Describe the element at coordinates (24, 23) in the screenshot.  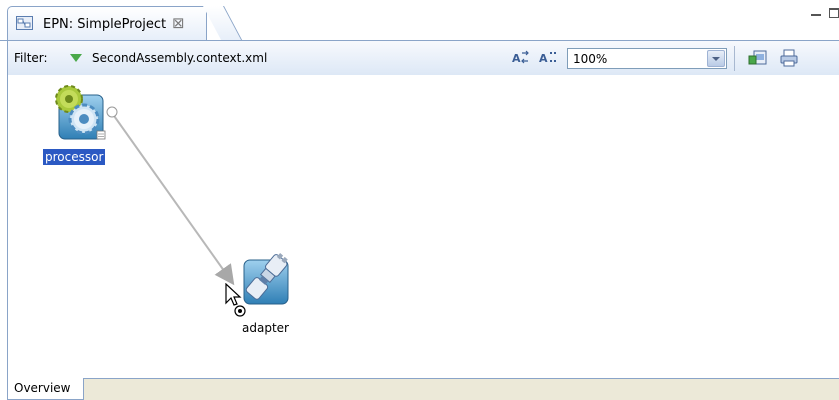
I see `epn-editor-icon` at that location.